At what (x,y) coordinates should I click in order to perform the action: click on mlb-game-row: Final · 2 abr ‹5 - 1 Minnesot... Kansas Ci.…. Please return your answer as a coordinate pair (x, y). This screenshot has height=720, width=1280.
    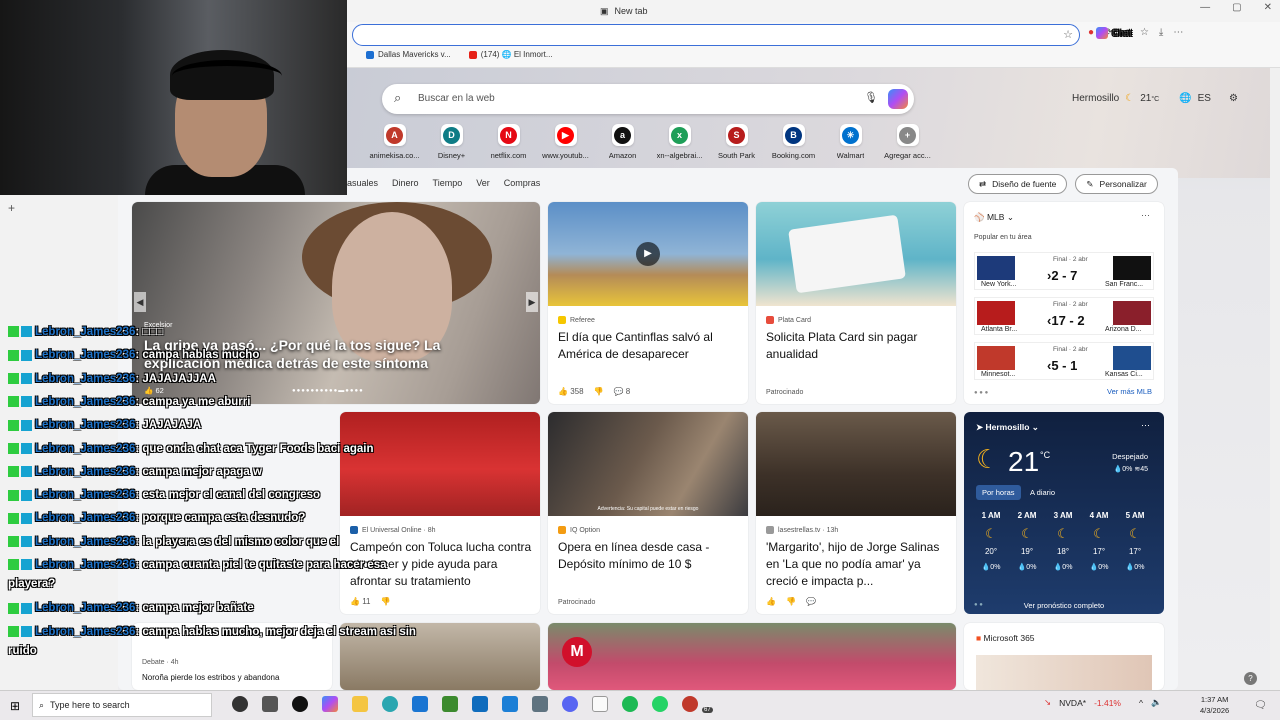
    Looking at the image, I should click on (1064, 361).